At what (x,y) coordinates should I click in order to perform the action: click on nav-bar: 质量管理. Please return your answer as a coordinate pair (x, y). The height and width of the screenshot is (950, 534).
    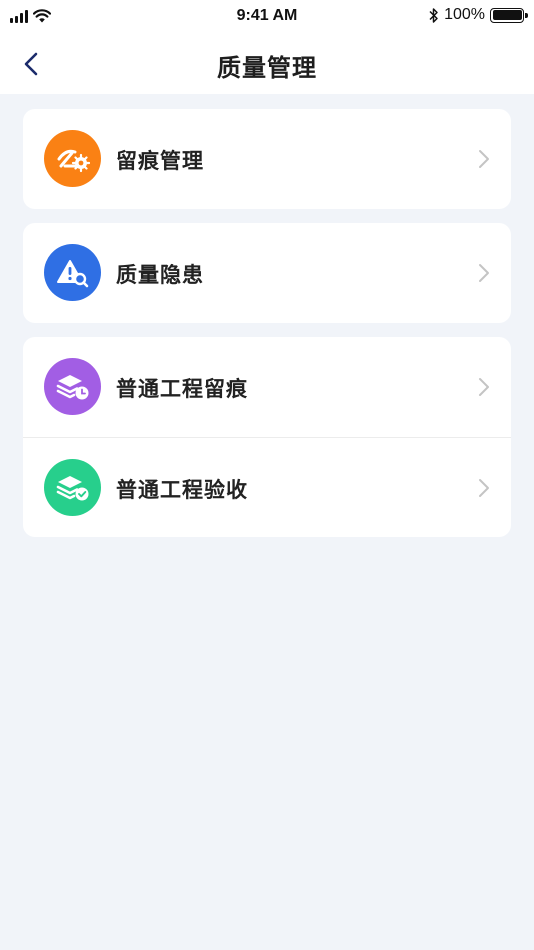
    Looking at the image, I should click on (267, 64).